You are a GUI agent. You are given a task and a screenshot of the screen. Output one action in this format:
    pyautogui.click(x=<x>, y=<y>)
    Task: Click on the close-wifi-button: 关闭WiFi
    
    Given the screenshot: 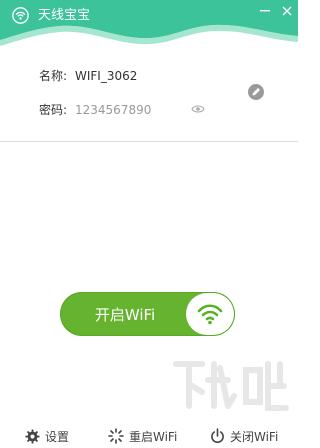 What is the action you would take?
    pyautogui.click(x=244, y=436)
    